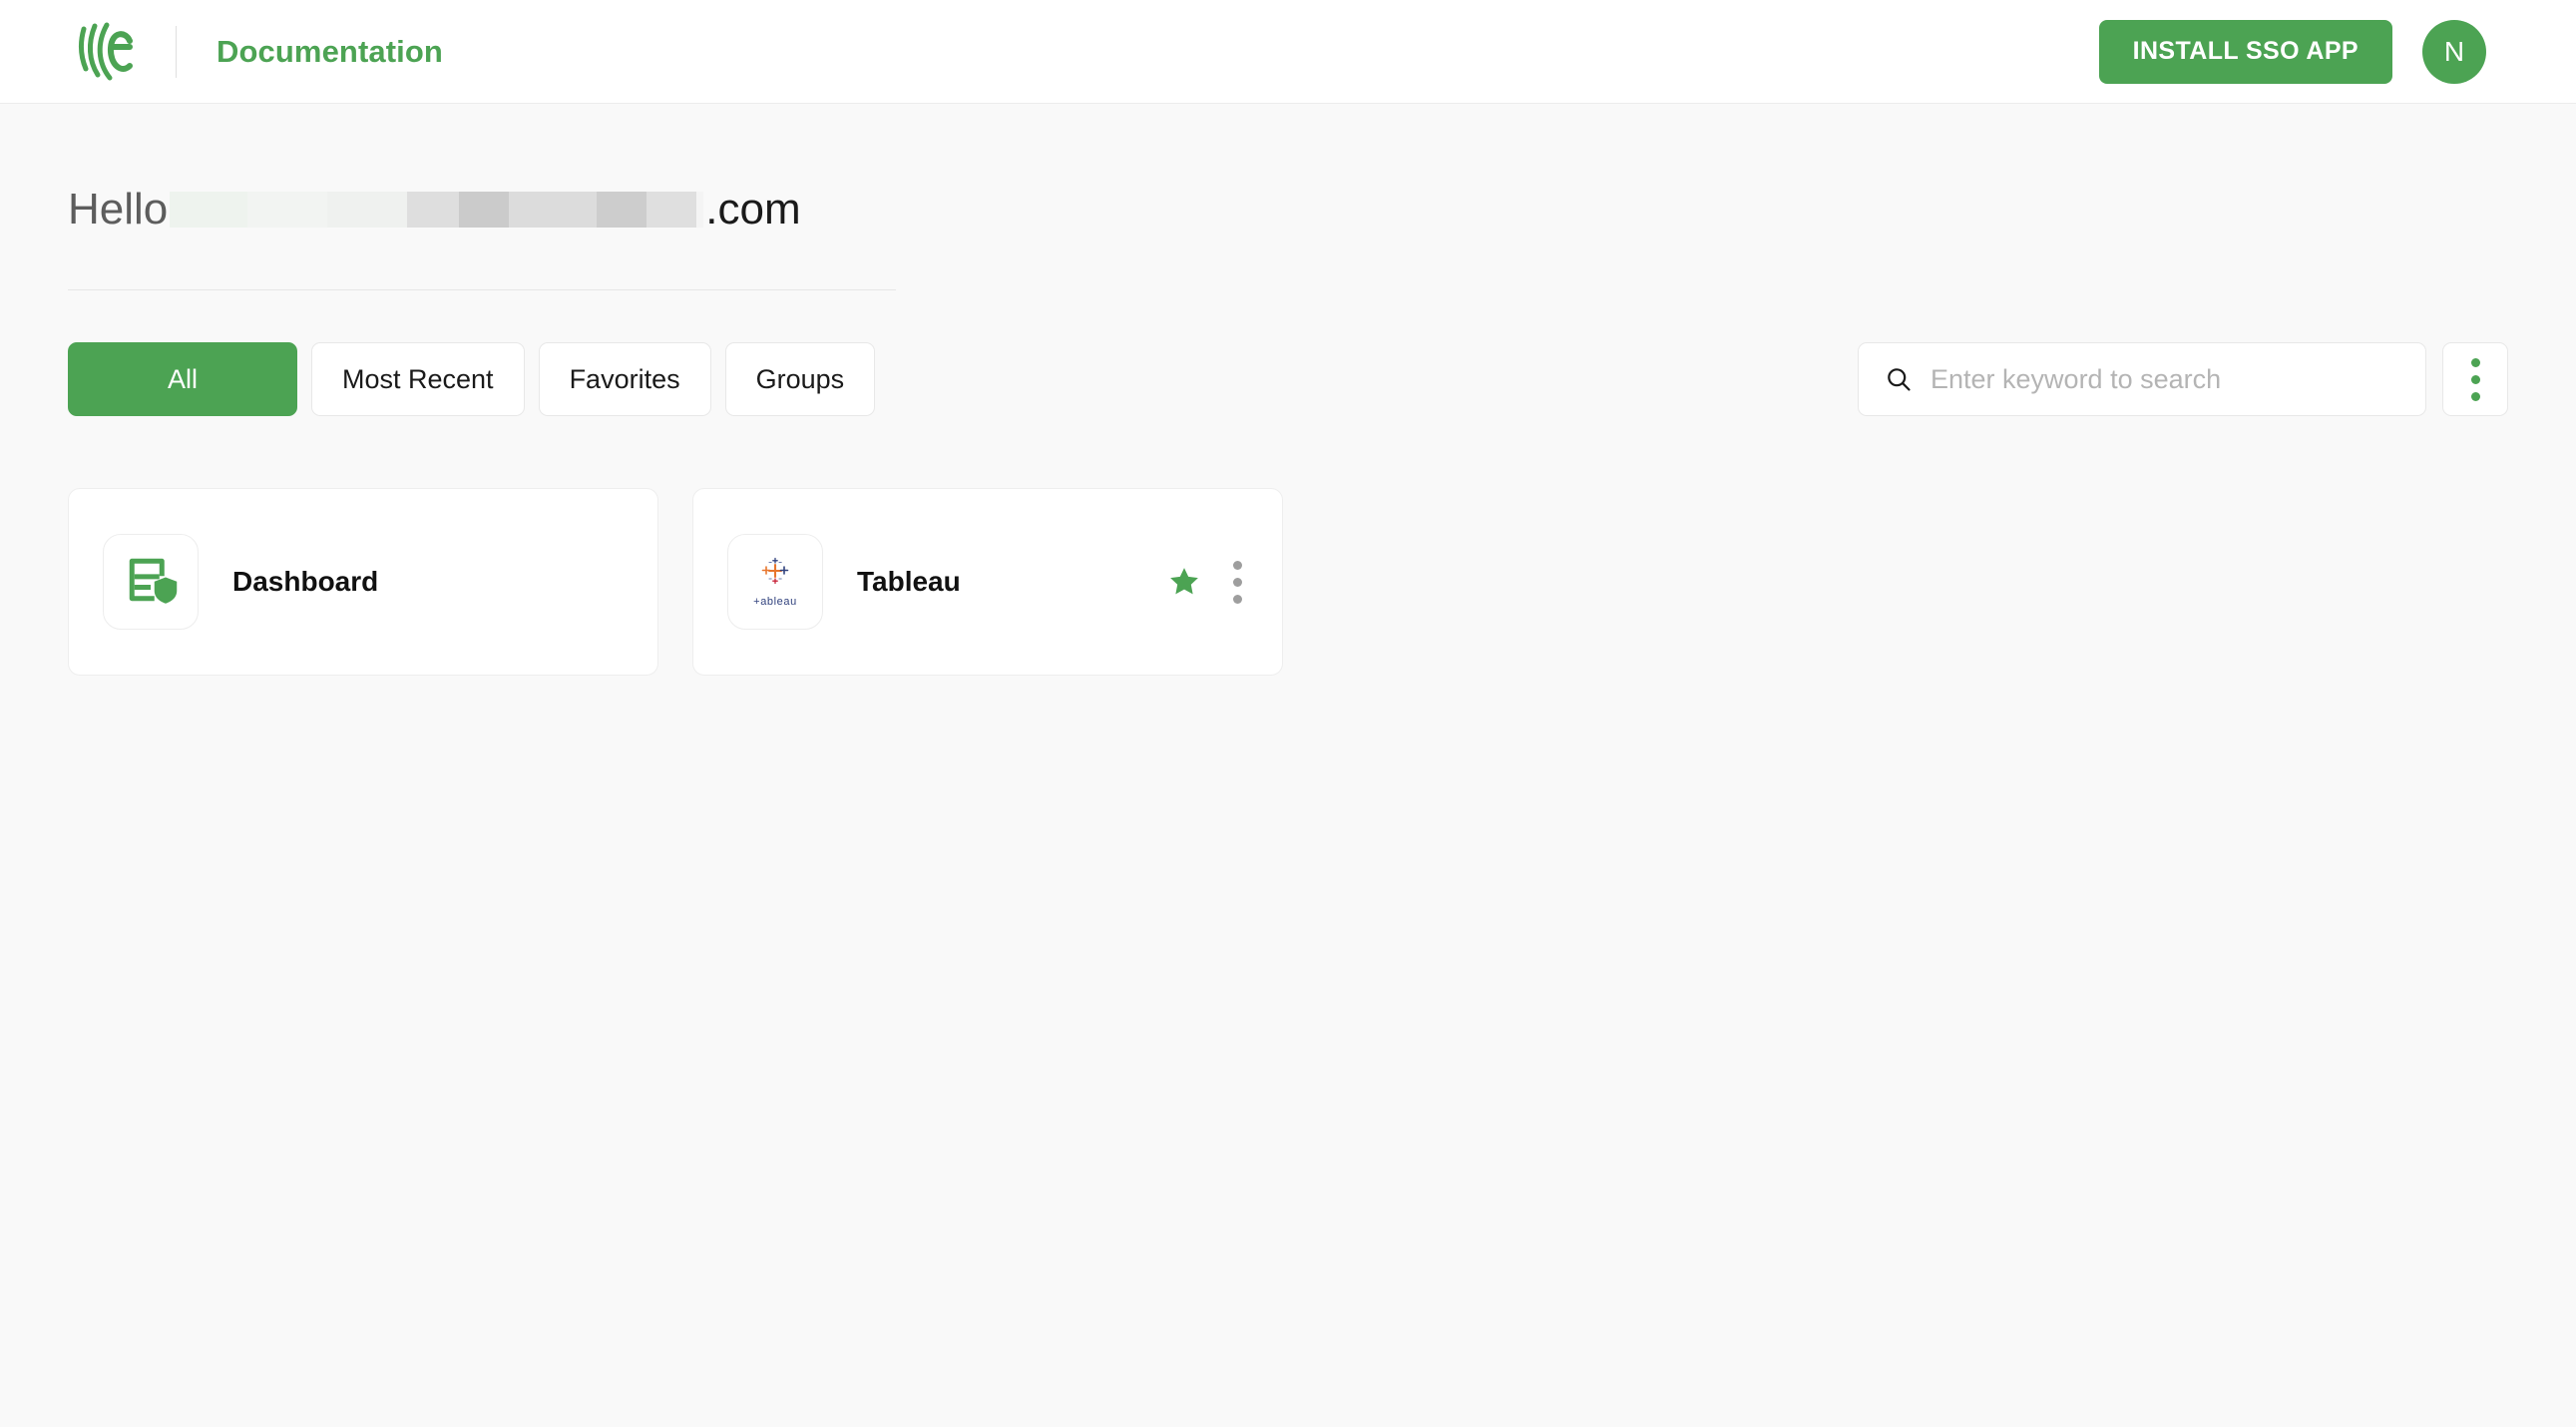  What do you see at coordinates (329, 51) in the screenshot?
I see `page-title: Documentation` at bounding box center [329, 51].